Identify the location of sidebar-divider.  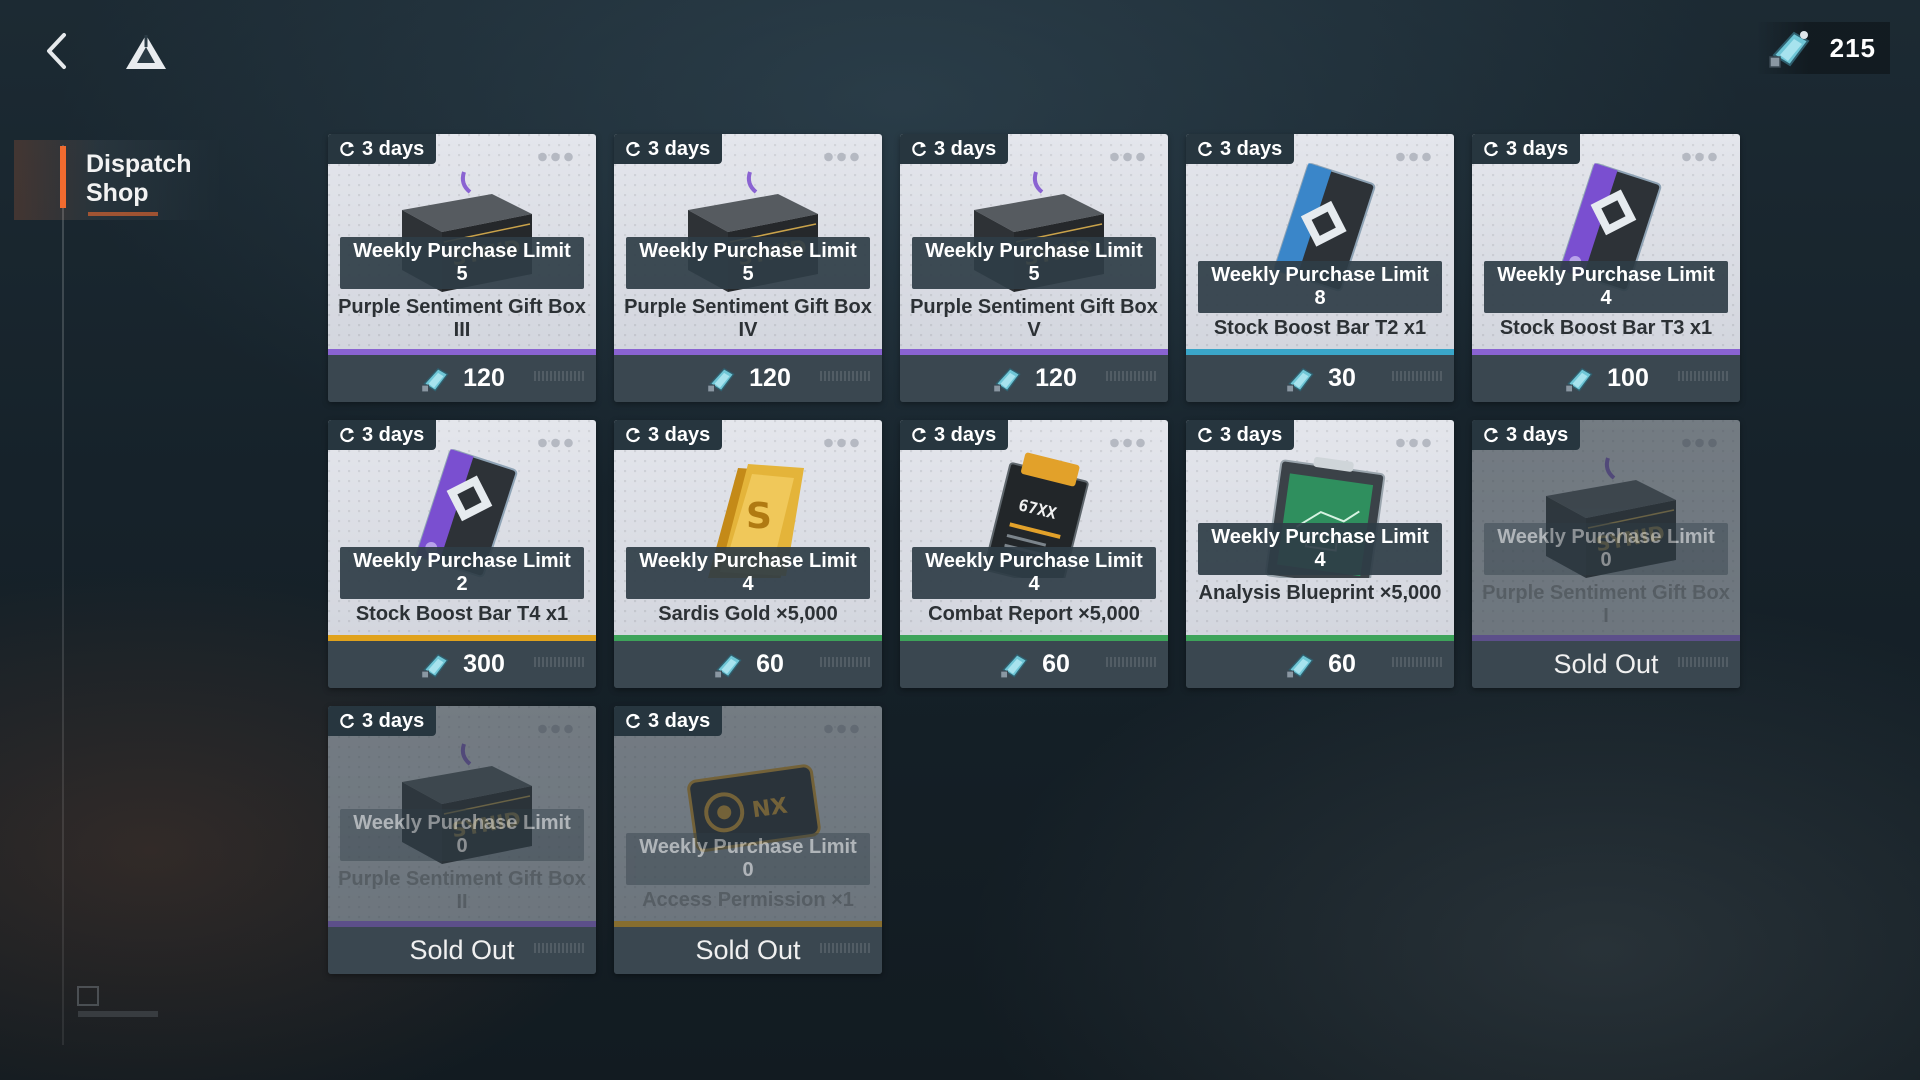
(63, 595).